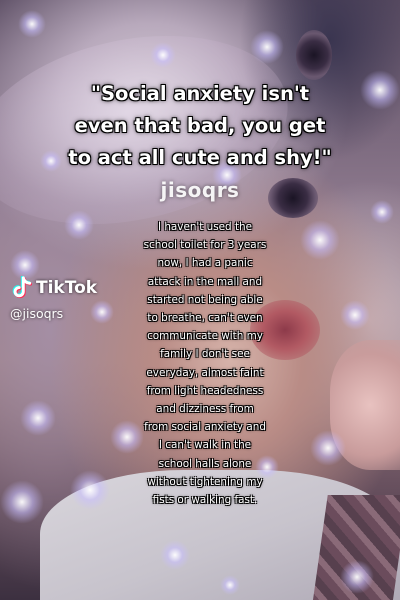  I want to click on story-line: communicate with my, so click(205, 336).